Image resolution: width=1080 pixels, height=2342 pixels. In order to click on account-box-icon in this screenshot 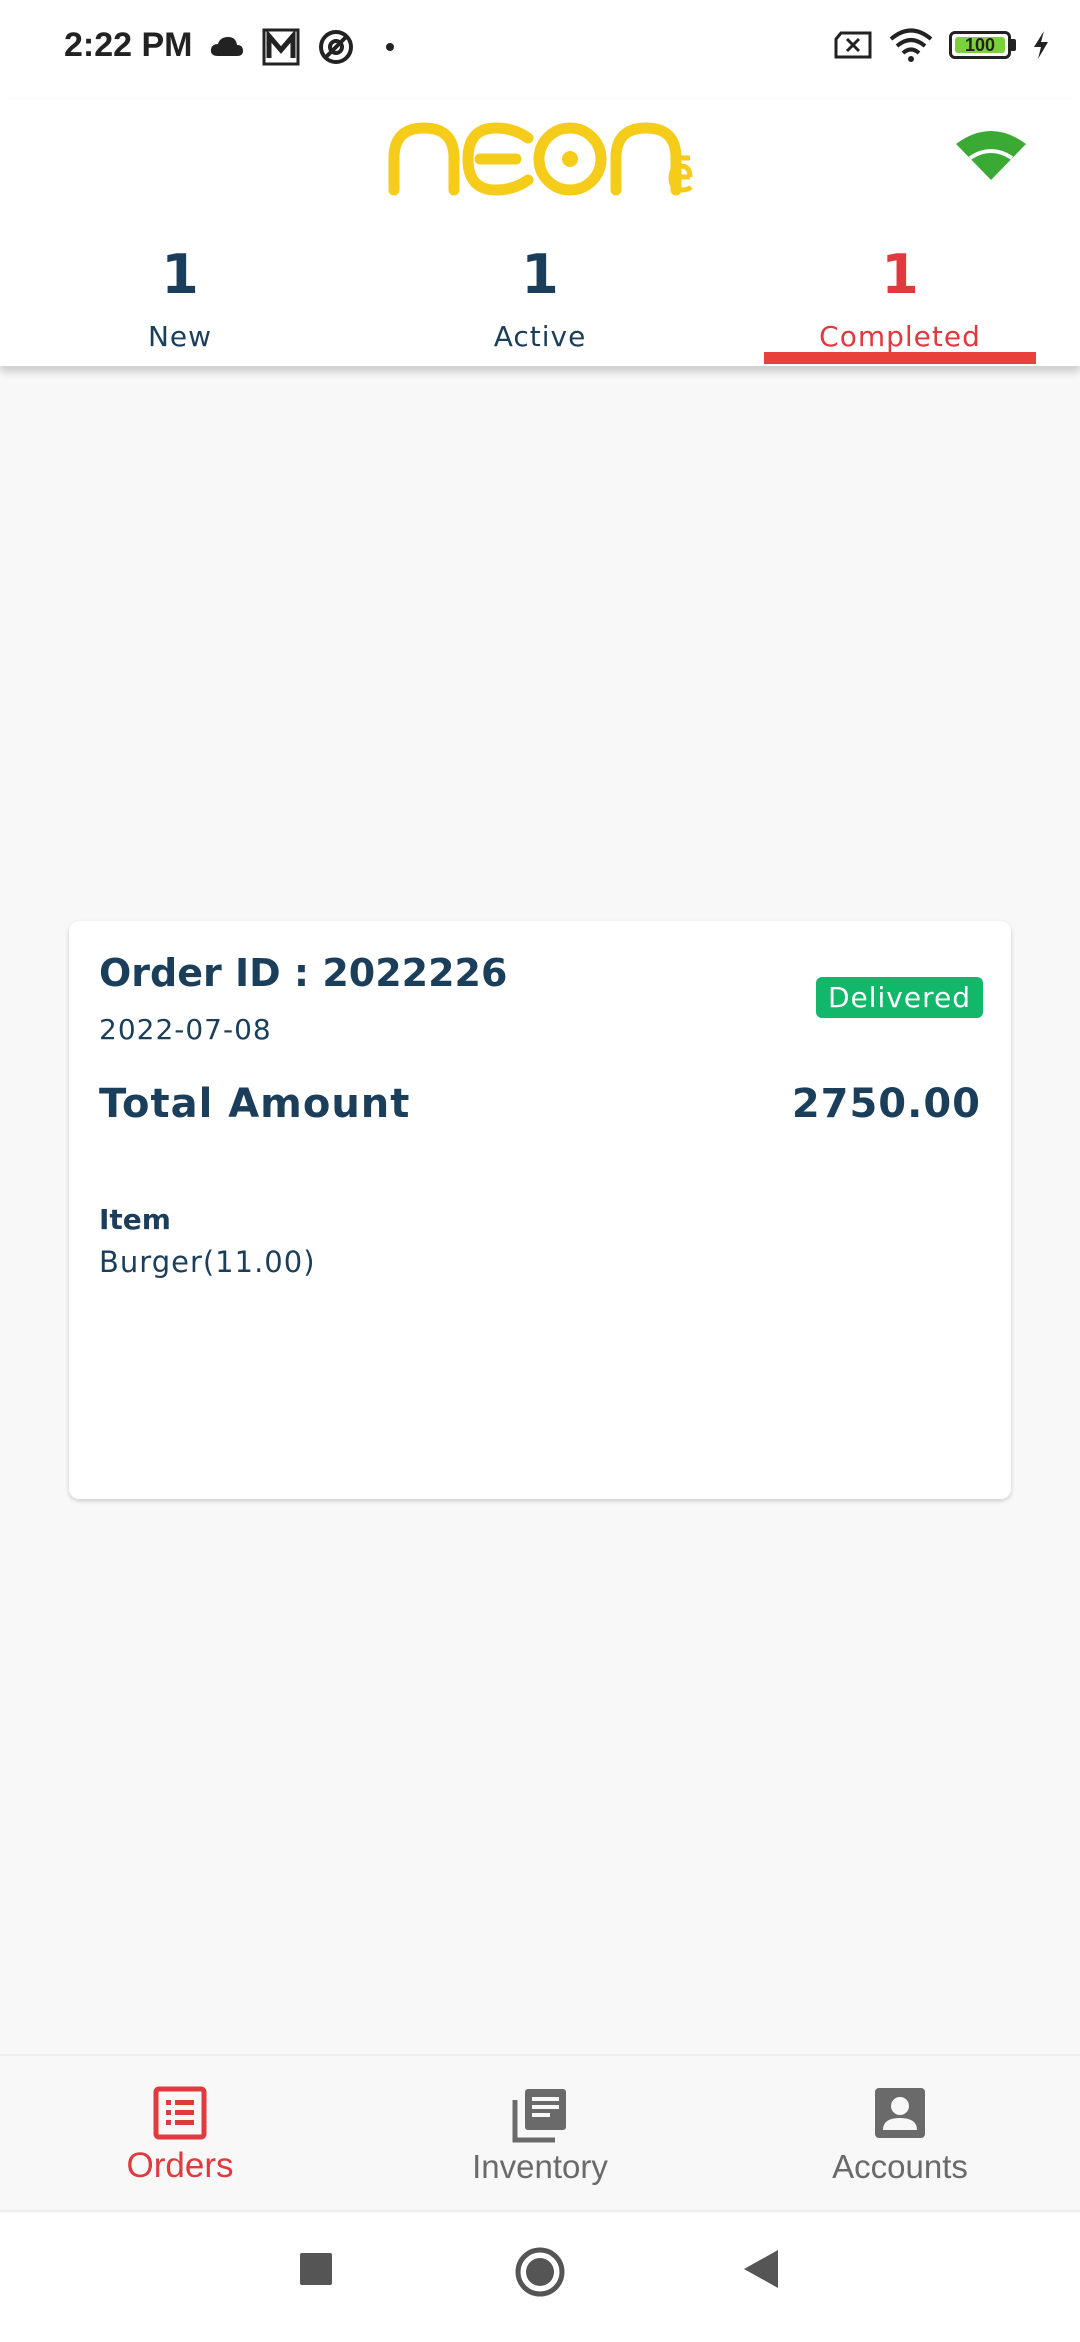, I will do `click(900, 2113)`.